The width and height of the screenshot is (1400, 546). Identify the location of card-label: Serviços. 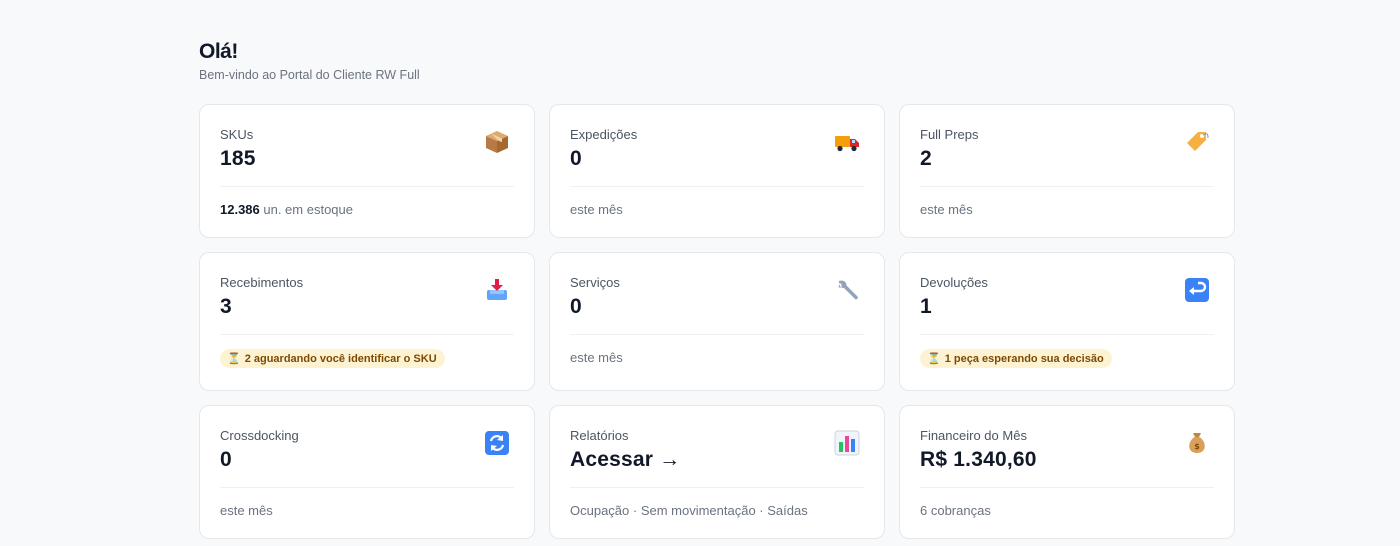
(595, 282).